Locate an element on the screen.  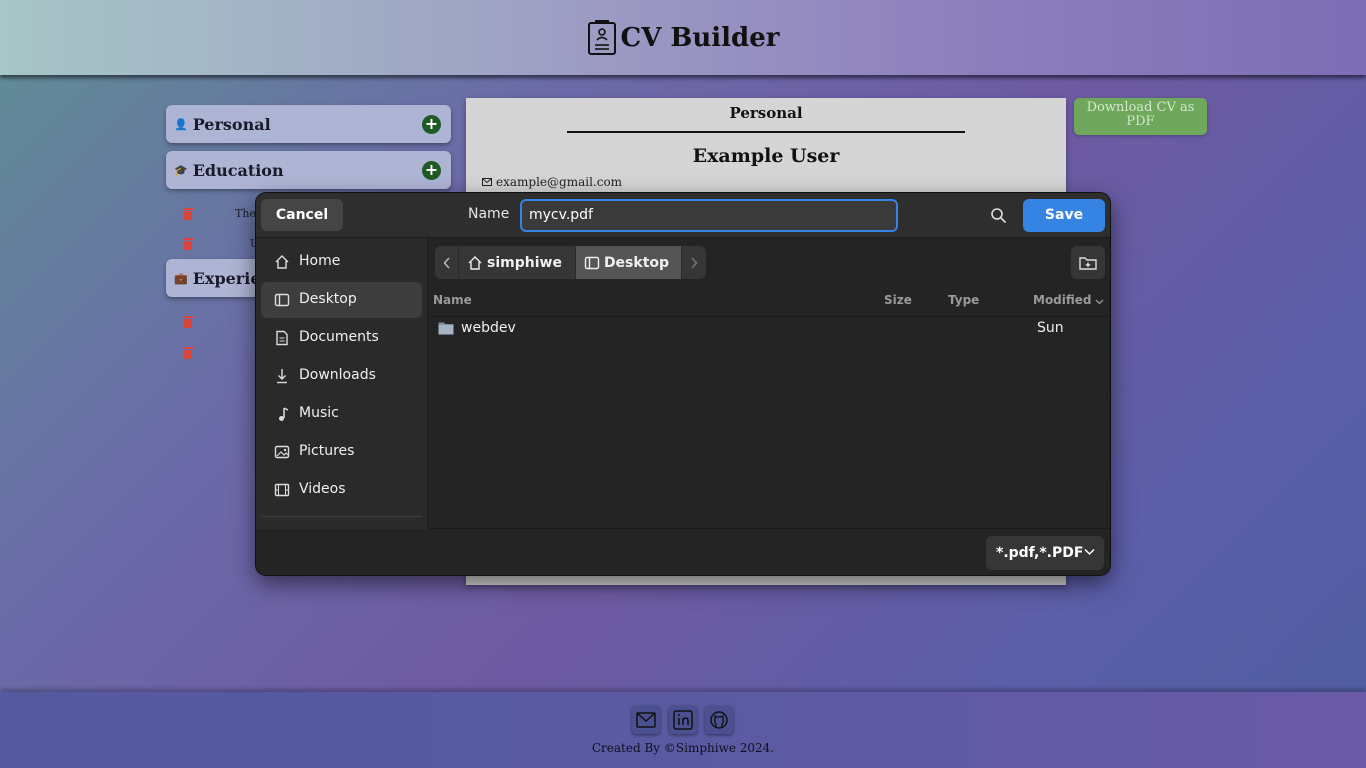
section-education: 🎓 Education + is located at coordinates (308, 170).